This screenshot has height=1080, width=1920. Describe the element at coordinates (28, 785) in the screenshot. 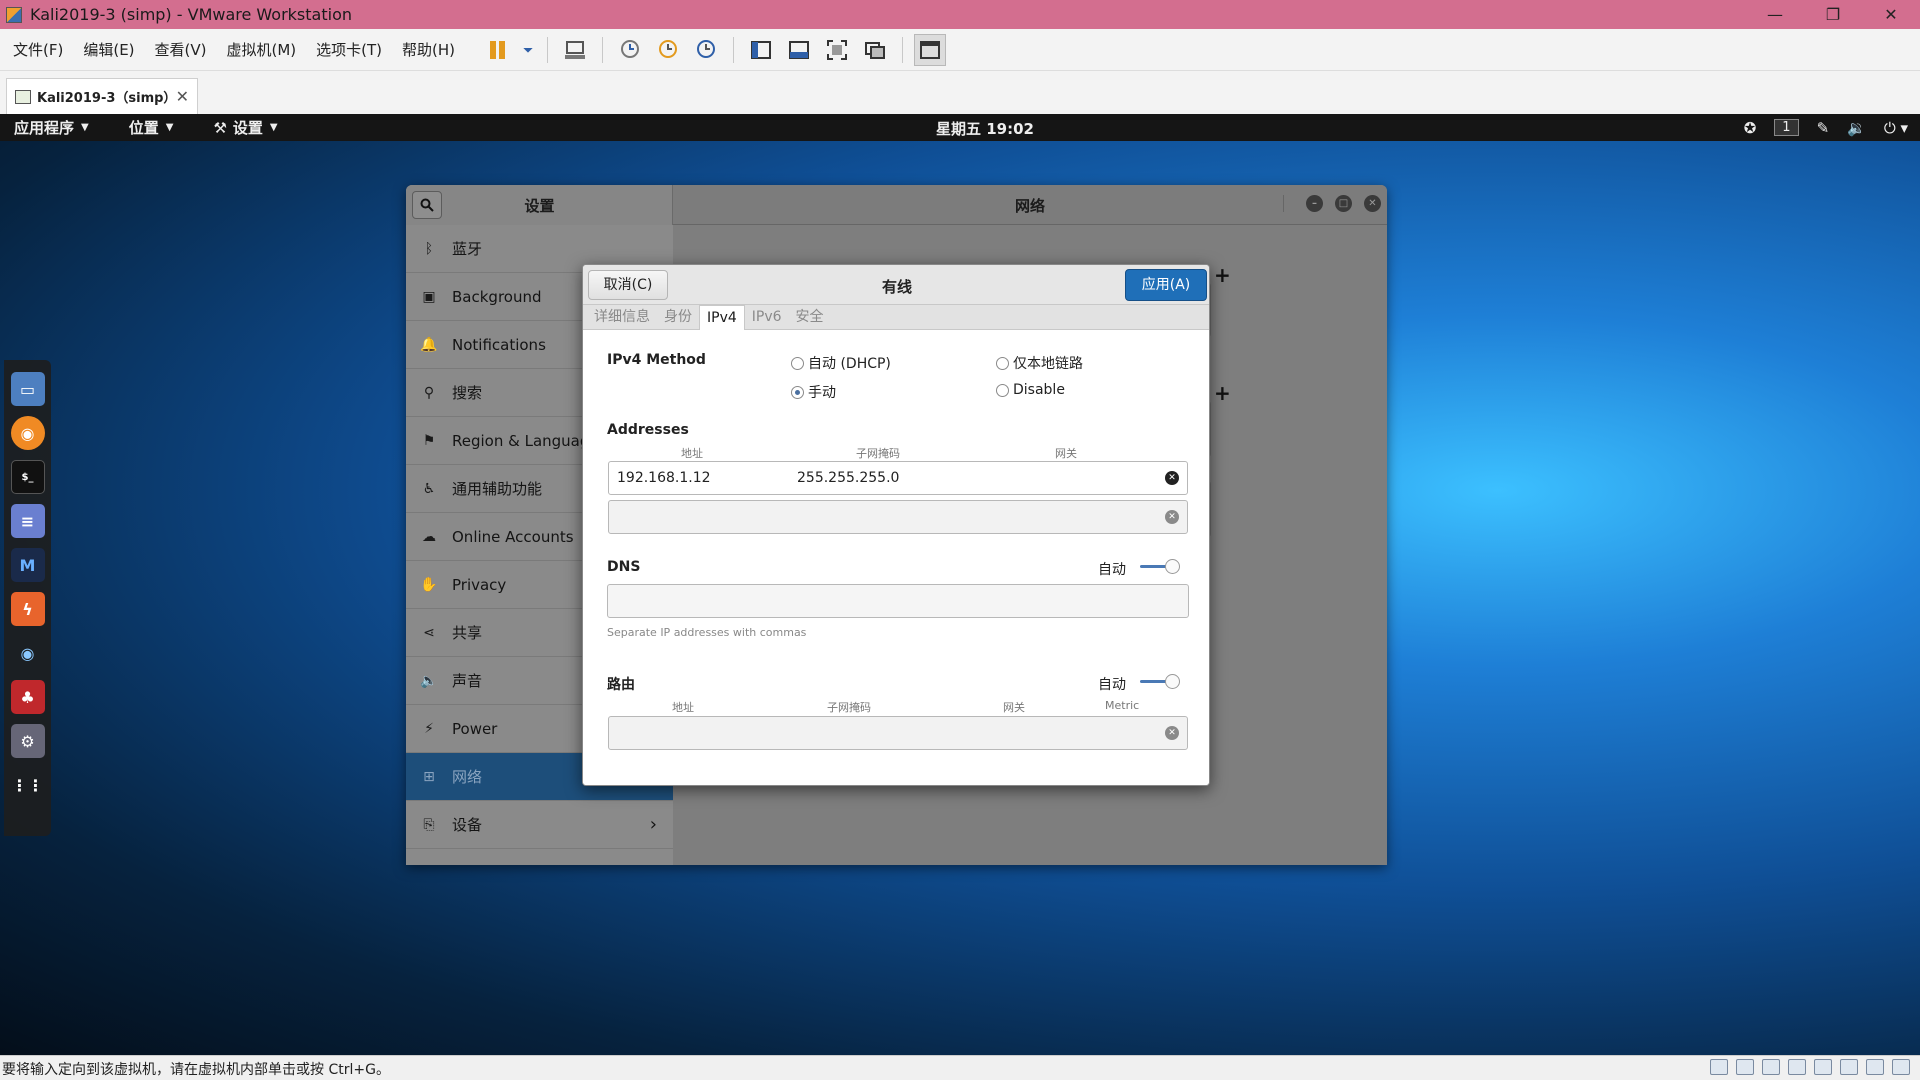

I see `app-grid-icon: ⋮⋮` at that location.